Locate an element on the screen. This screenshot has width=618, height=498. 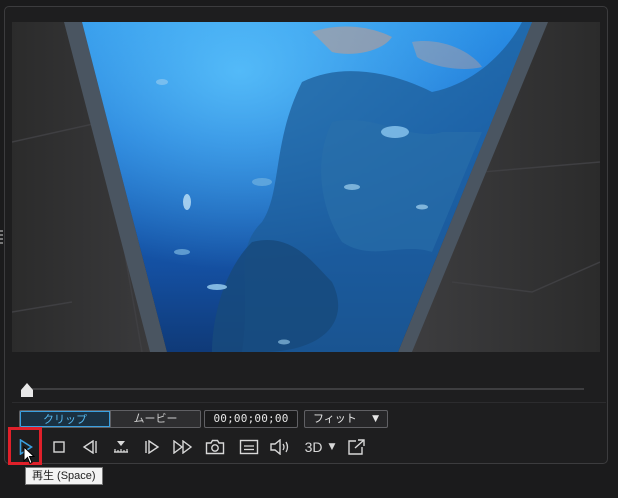
timecode-display: 00;00;00;00 is located at coordinates (251, 419).